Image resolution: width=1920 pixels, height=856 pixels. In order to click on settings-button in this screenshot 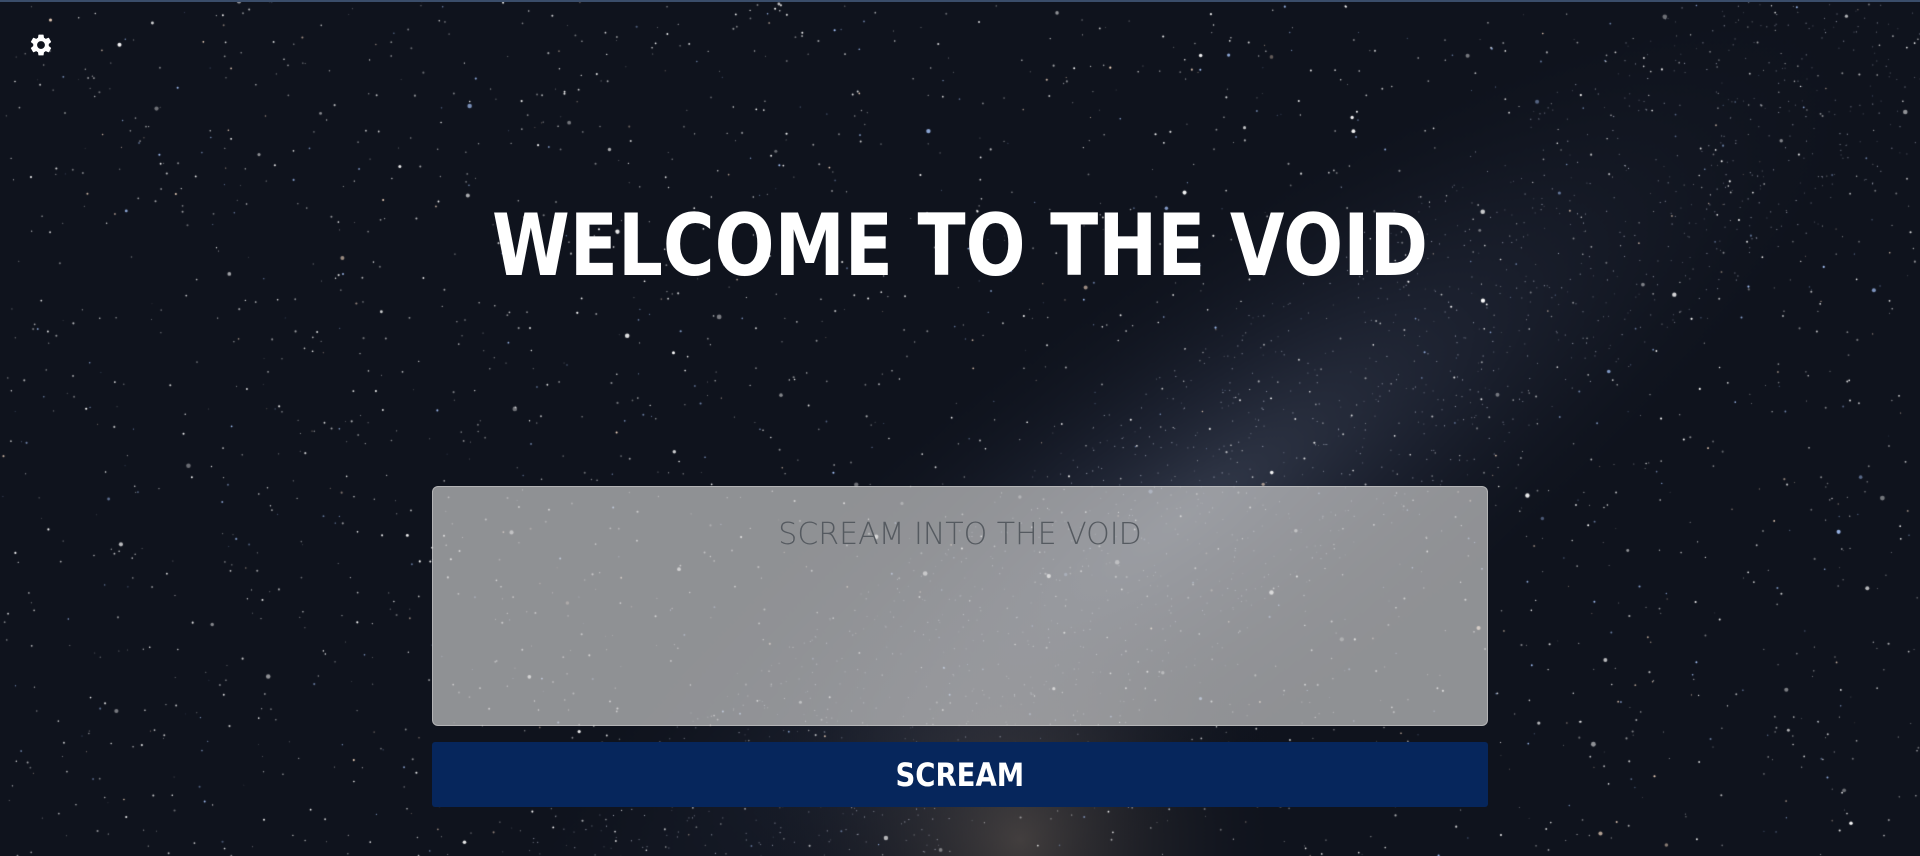, I will do `click(41, 45)`.